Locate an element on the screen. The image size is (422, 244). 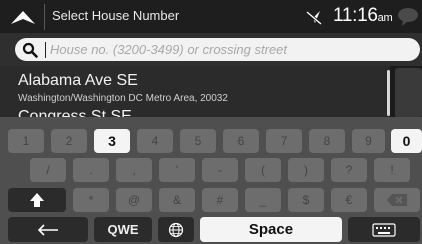
key-5: 5 is located at coordinates (198, 141).